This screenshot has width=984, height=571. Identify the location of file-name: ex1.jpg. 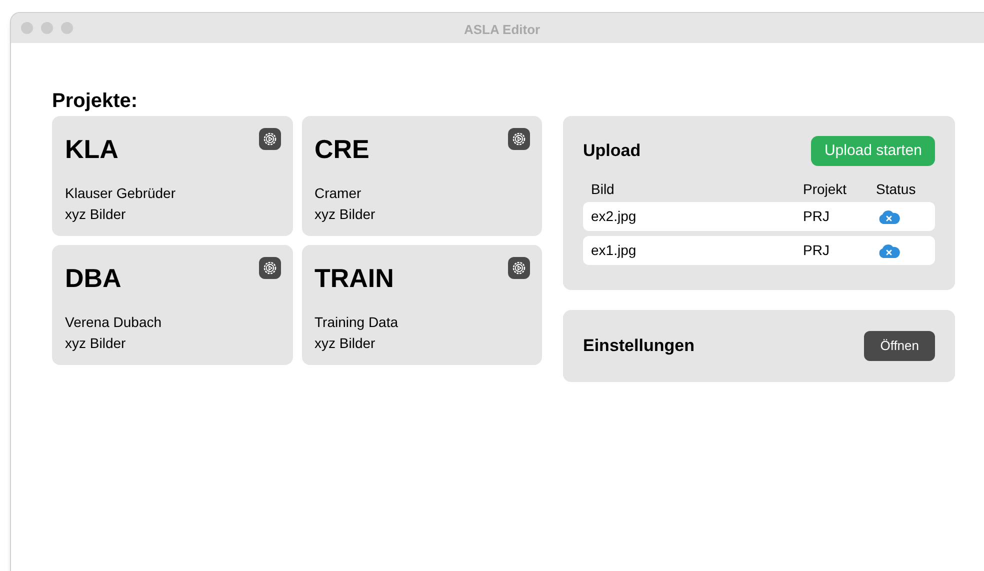
(614, 250).